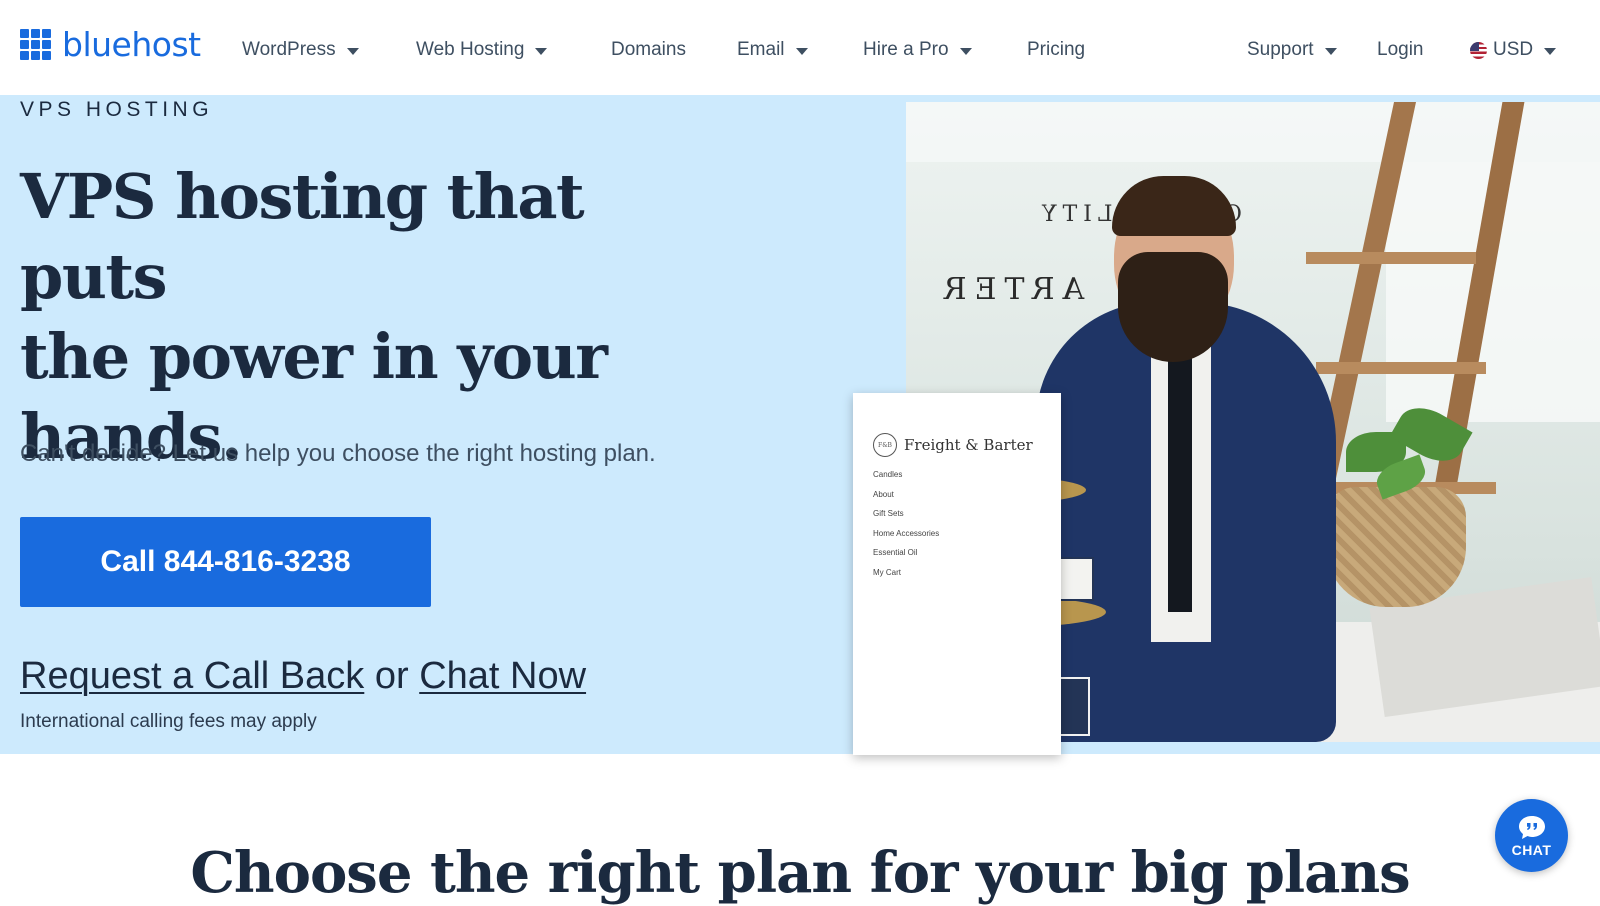 This screenshot has height=906, width=1600. Describe the element at coordinates (225, 562) in the screenshot. I see `call-button: Call 844-816-3238` at that location.